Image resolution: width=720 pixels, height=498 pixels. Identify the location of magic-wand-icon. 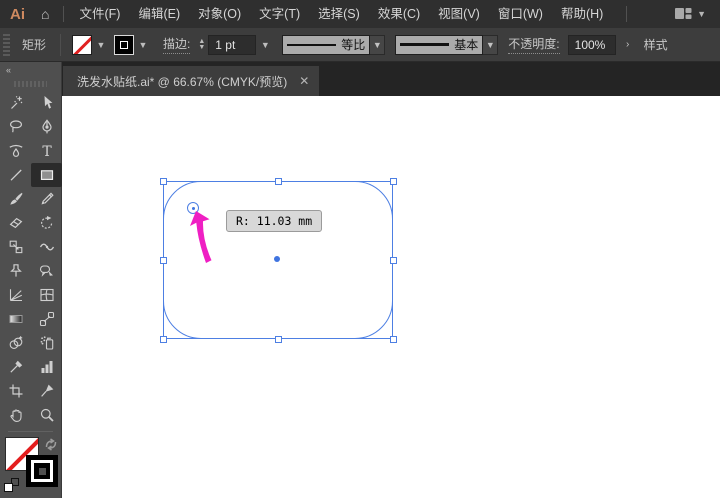
(16, 103).